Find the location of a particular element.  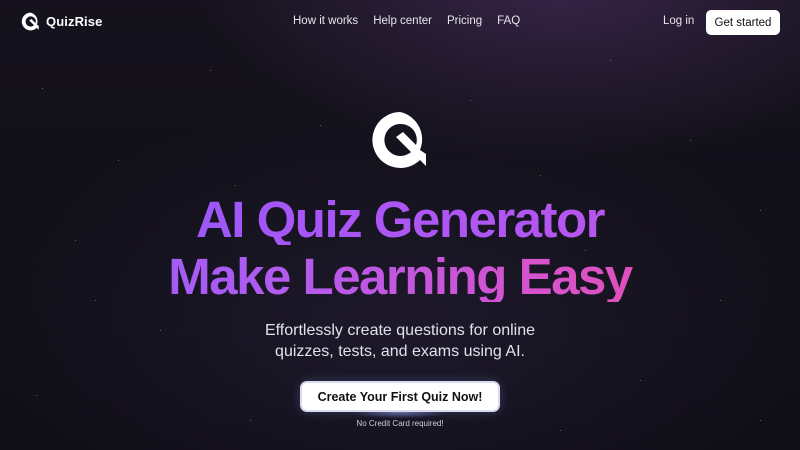

nav-link-how-it-works: How it works is located at coordinates (325, 21).